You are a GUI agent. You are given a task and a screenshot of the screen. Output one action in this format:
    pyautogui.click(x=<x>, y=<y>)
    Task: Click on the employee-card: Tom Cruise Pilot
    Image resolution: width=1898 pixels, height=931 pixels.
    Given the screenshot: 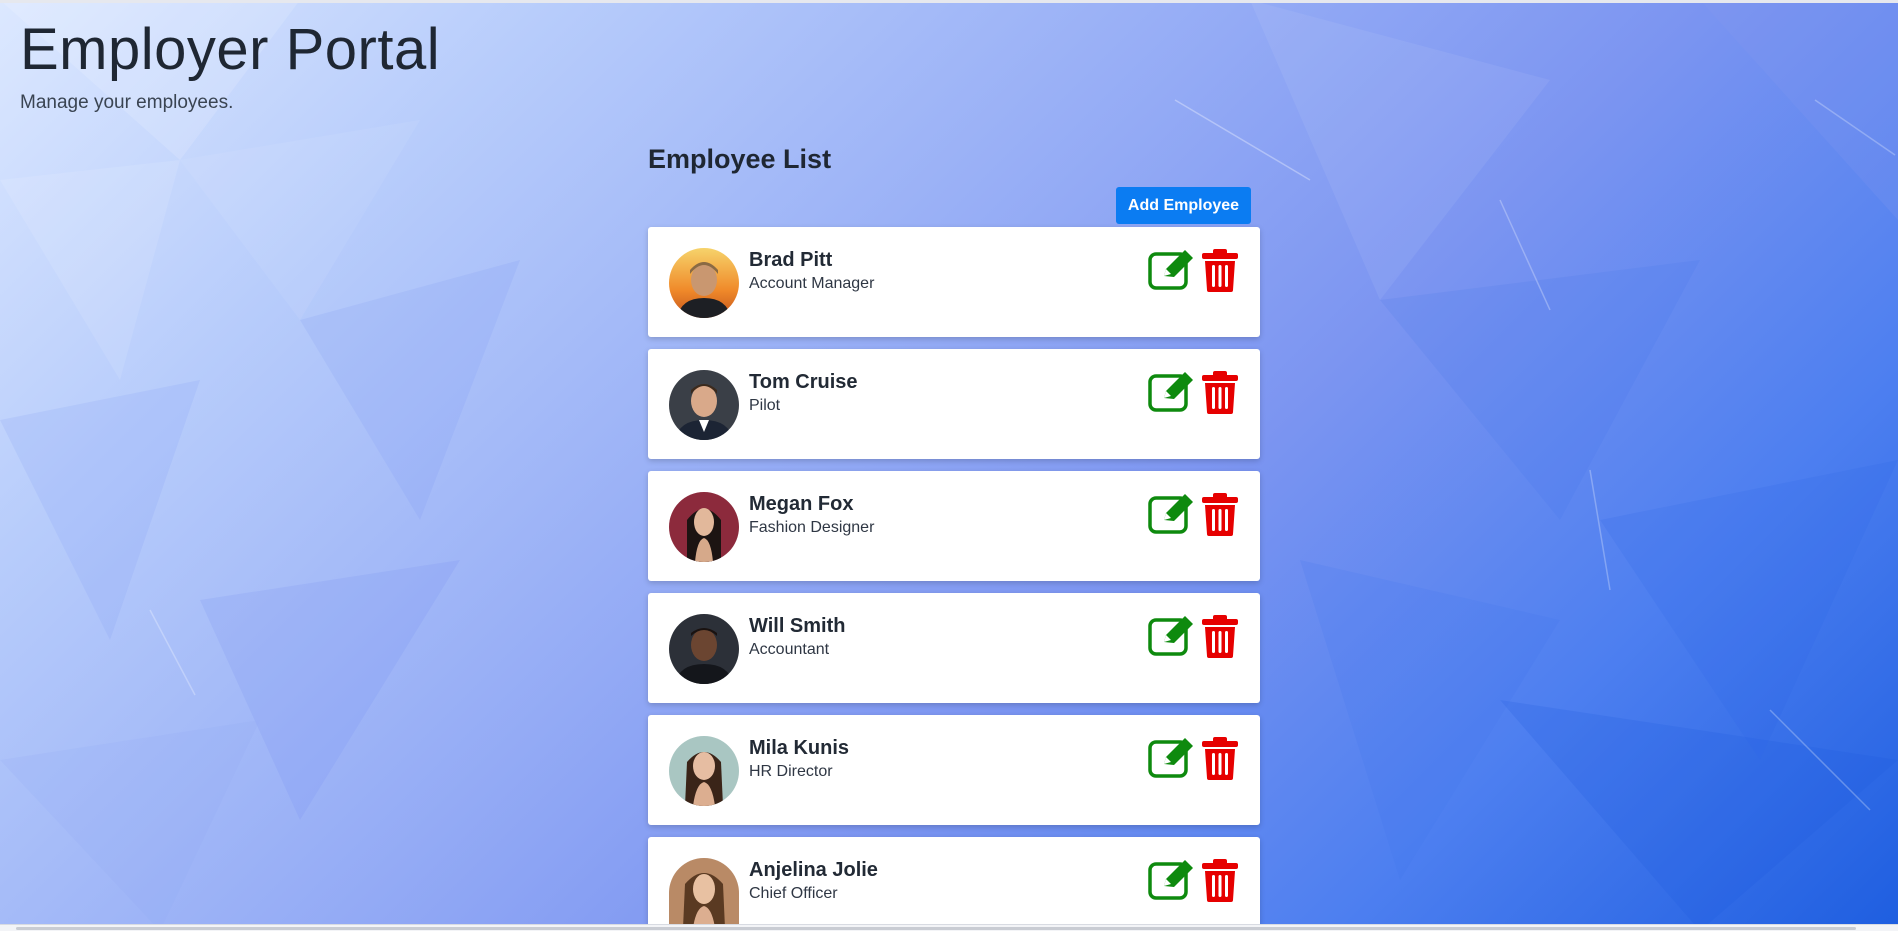 What is the action you would take?
    pyautogui.click(x=954, y=404)
    